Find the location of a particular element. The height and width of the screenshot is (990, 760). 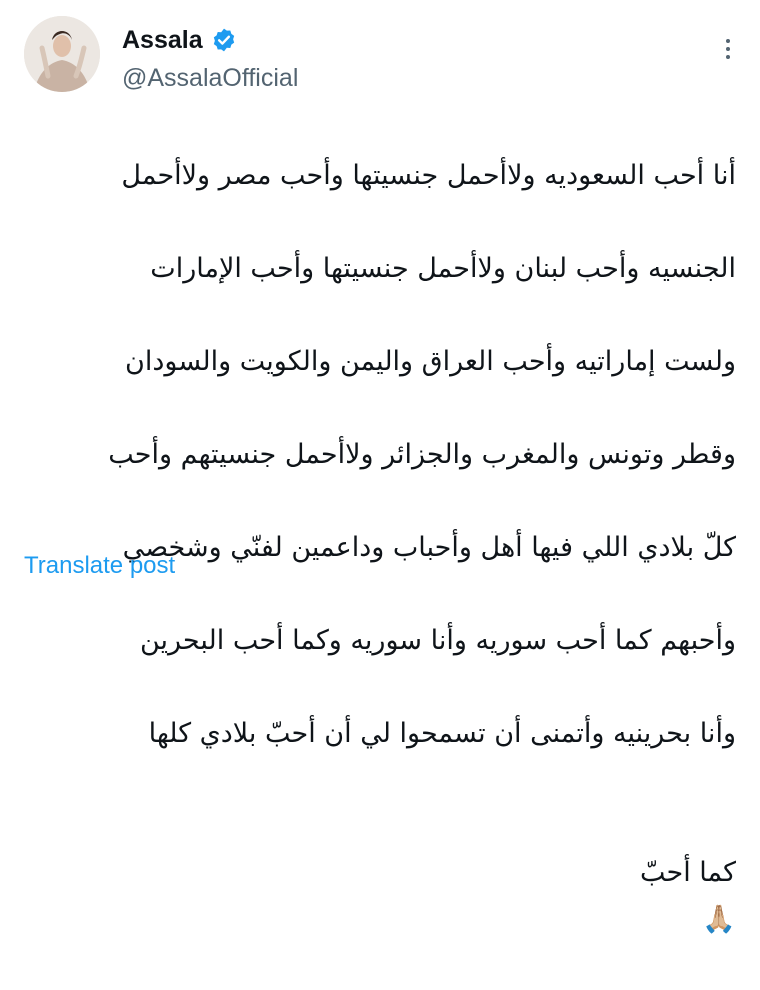

display-name-row: Assala is located at coordinates (210, 40).